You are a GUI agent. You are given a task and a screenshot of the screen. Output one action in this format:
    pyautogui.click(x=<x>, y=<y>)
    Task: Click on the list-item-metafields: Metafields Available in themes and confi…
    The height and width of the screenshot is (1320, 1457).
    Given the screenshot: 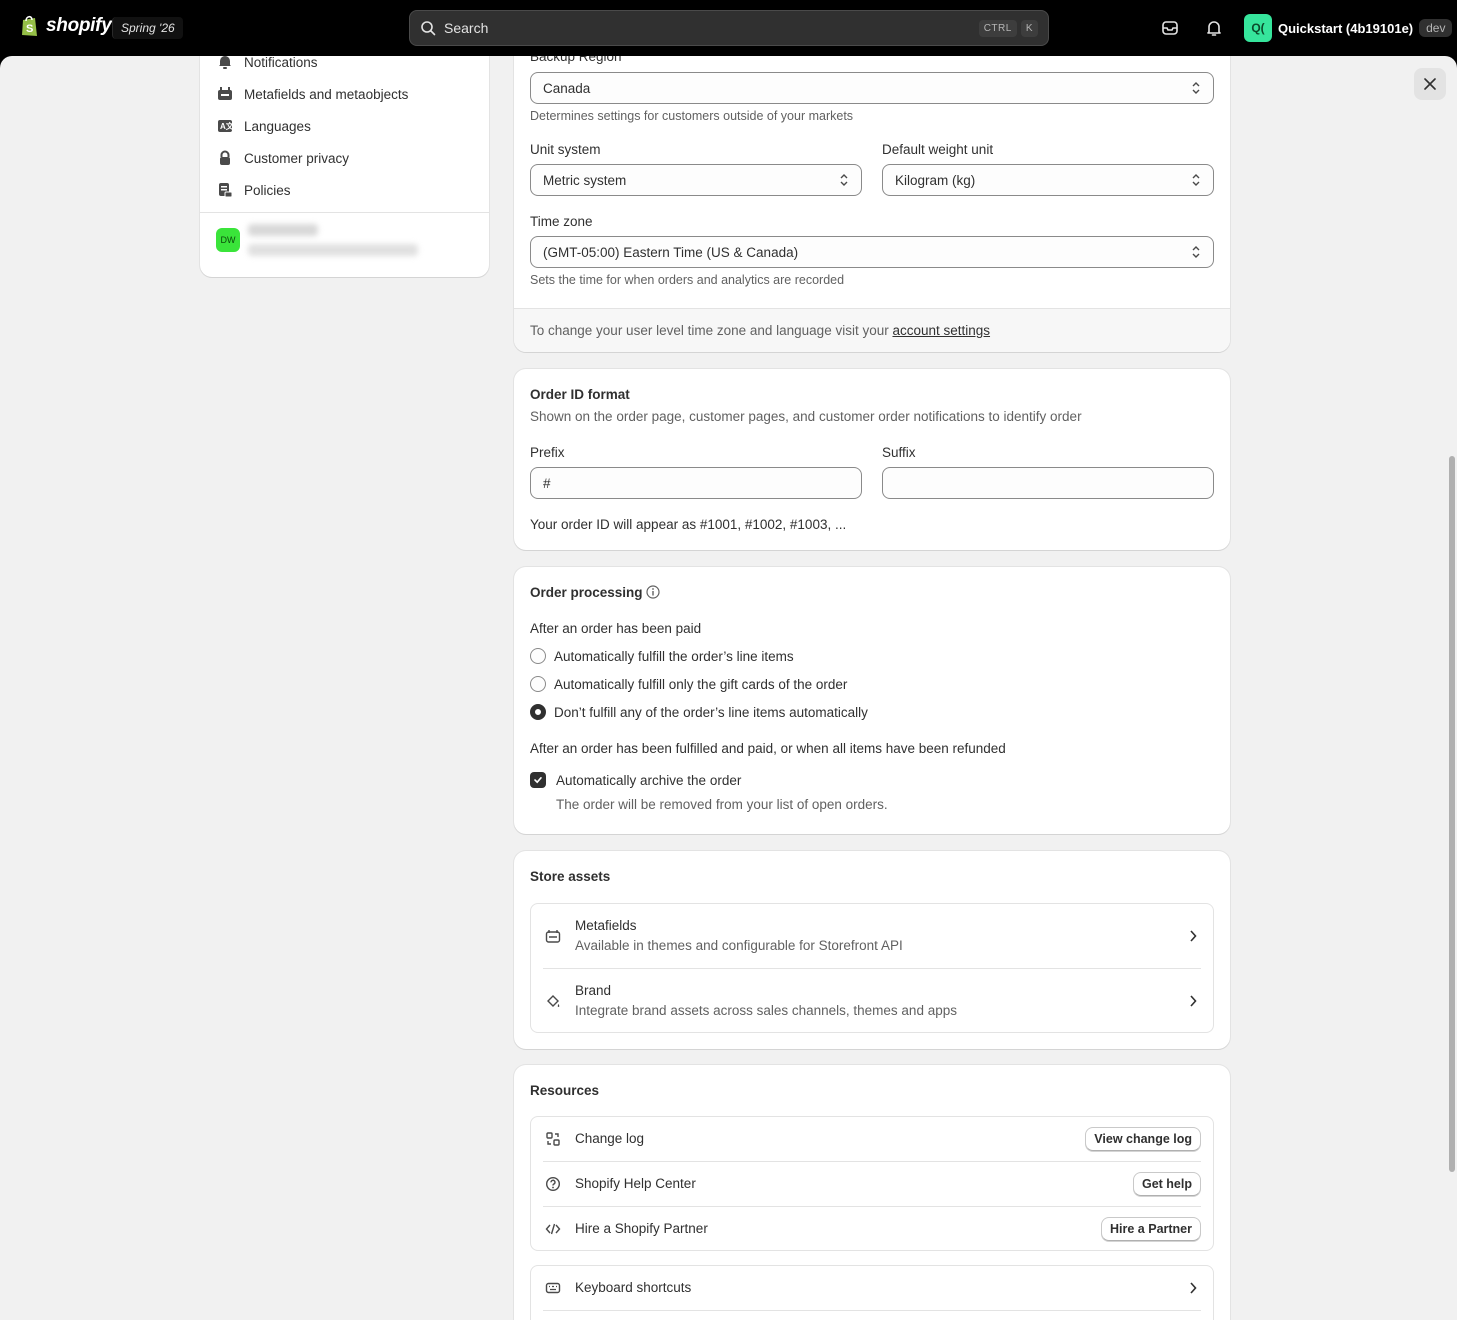 What is the action you would take?
    pyautogui.click(x=872, y=936)
    